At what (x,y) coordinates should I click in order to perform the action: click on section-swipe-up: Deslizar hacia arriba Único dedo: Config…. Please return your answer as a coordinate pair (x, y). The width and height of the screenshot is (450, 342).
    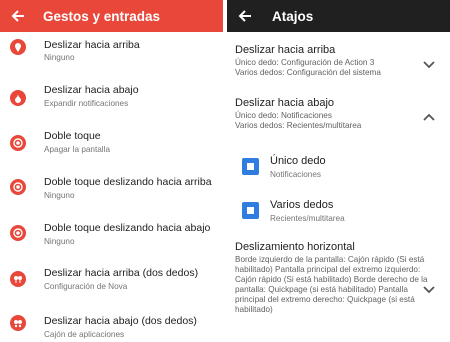
    Looking at the image, I should click on (340, 61).